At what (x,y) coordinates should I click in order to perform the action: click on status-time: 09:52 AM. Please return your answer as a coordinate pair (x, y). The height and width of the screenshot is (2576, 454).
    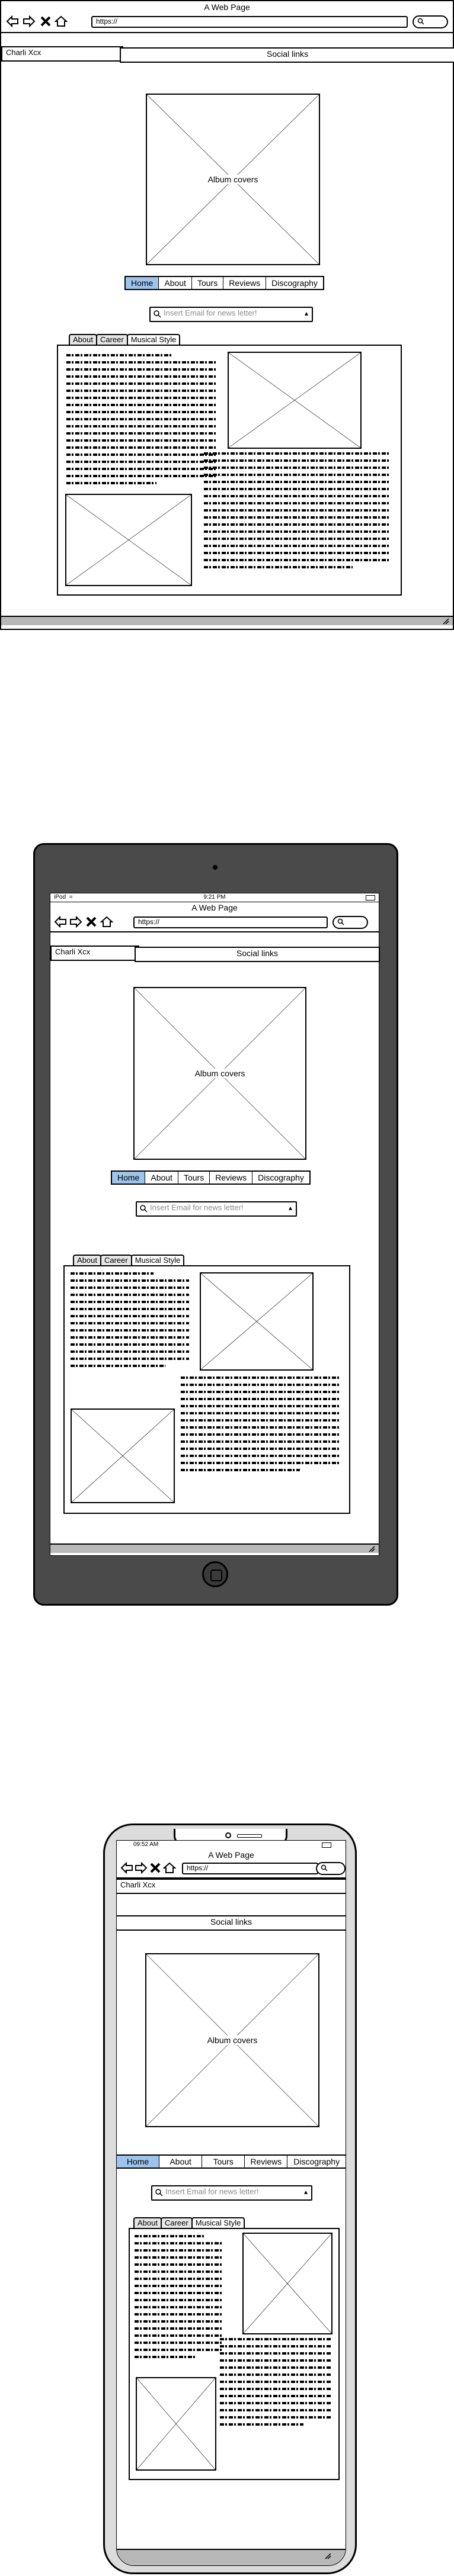
    Looking at the image, I should click on (146, 1844).